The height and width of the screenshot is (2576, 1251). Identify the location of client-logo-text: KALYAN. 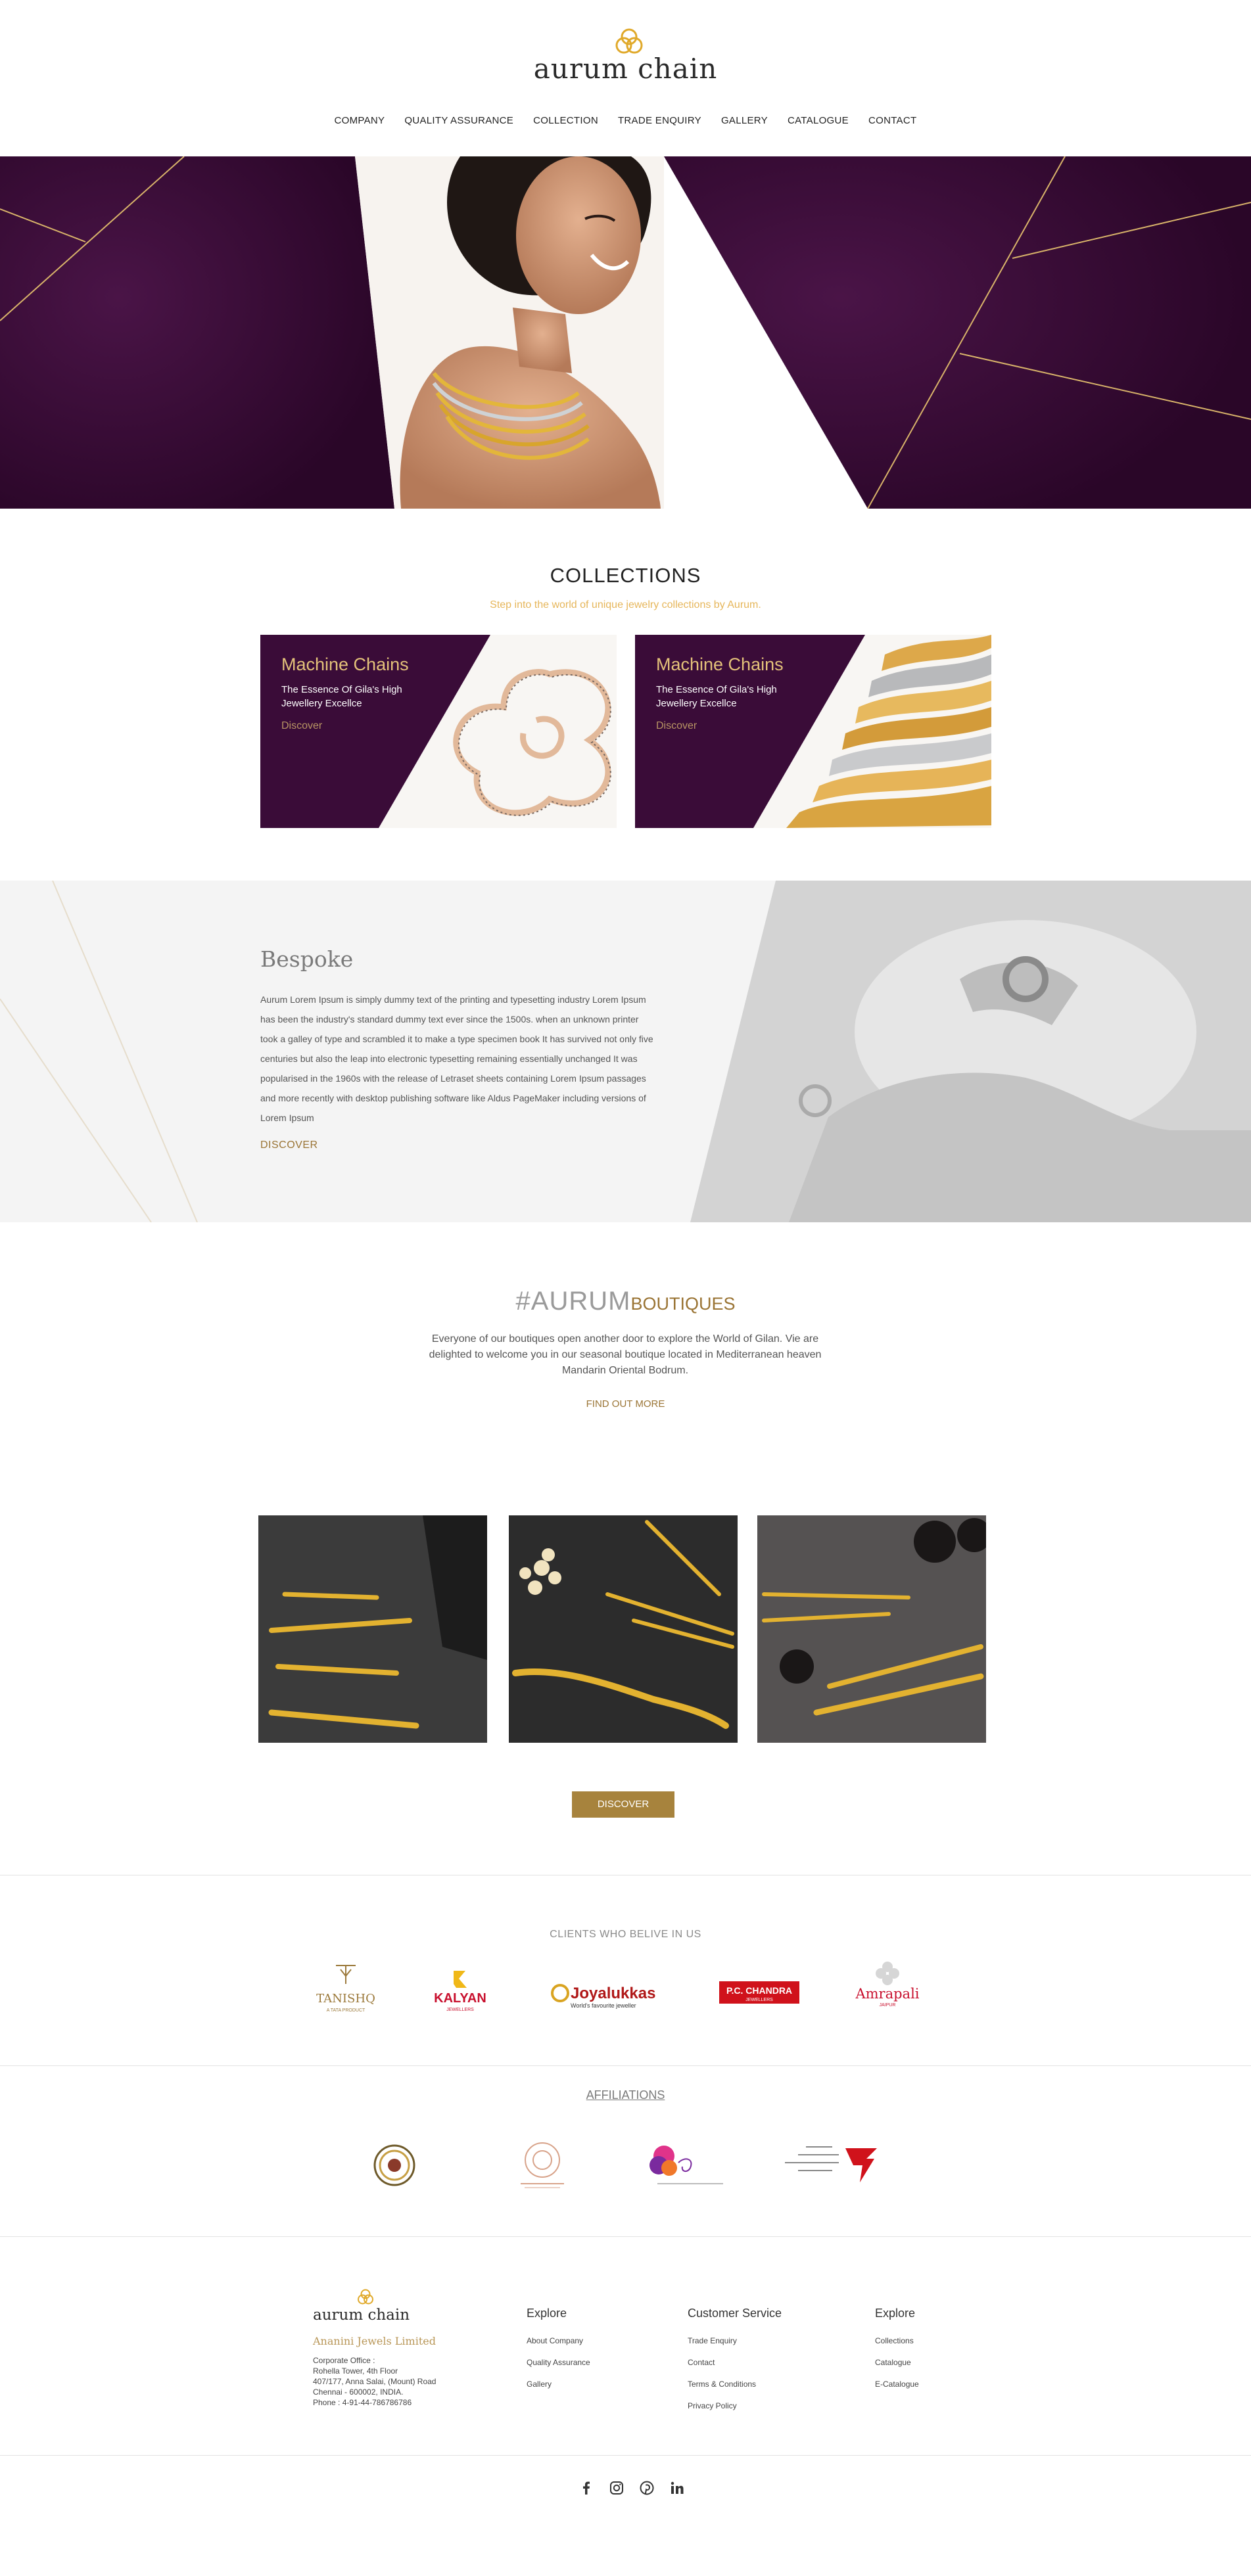
(460, 1999).